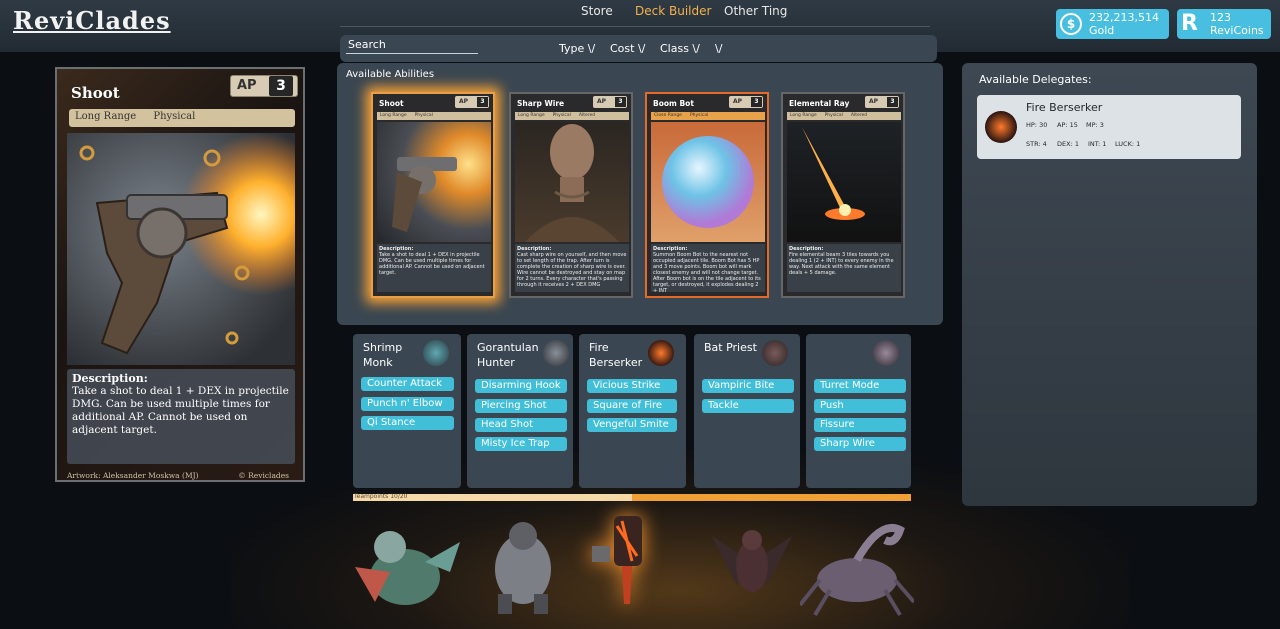  Describe the element at coordinates (367, 44) in the screenshot. I see `search-input: Search` at that location.